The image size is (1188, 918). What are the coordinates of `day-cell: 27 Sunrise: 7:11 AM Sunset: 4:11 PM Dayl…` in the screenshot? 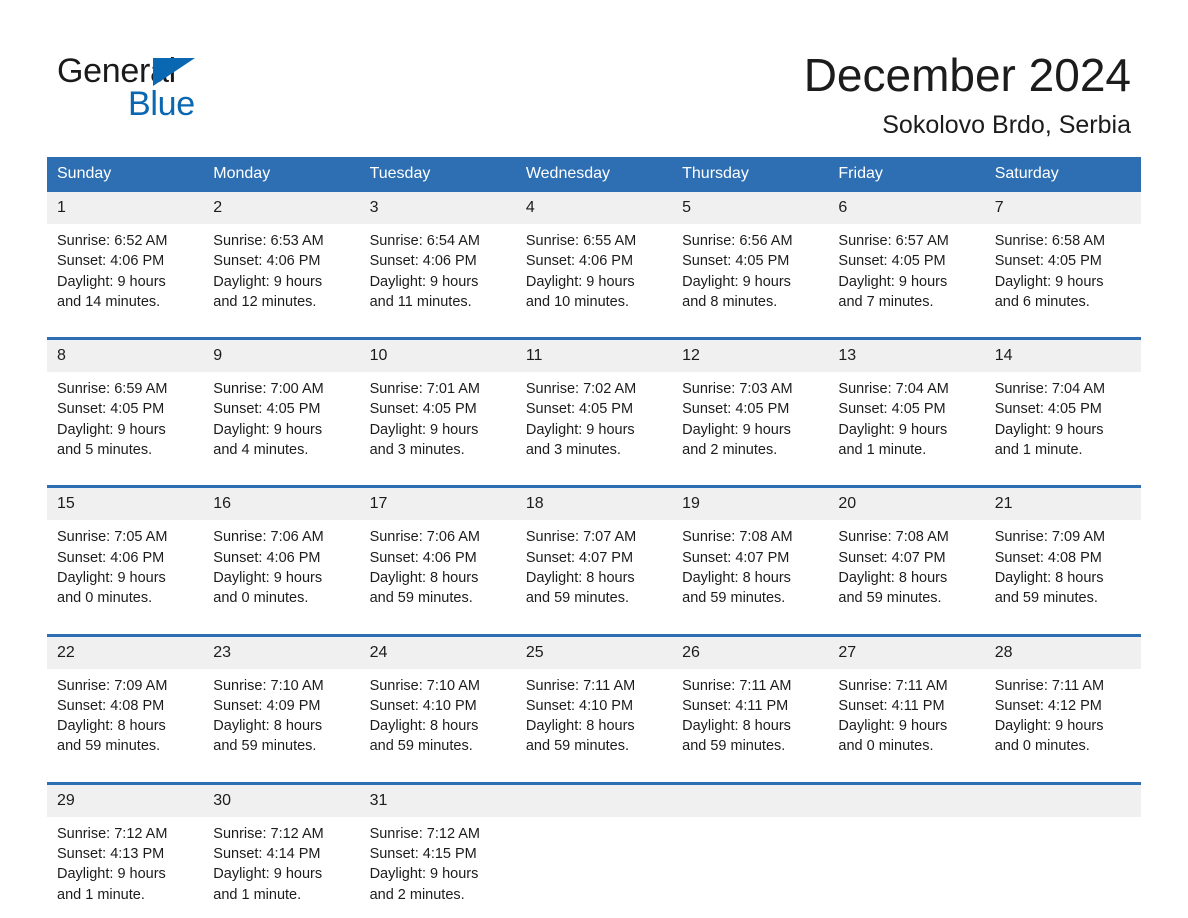 It's located at (906, 701).